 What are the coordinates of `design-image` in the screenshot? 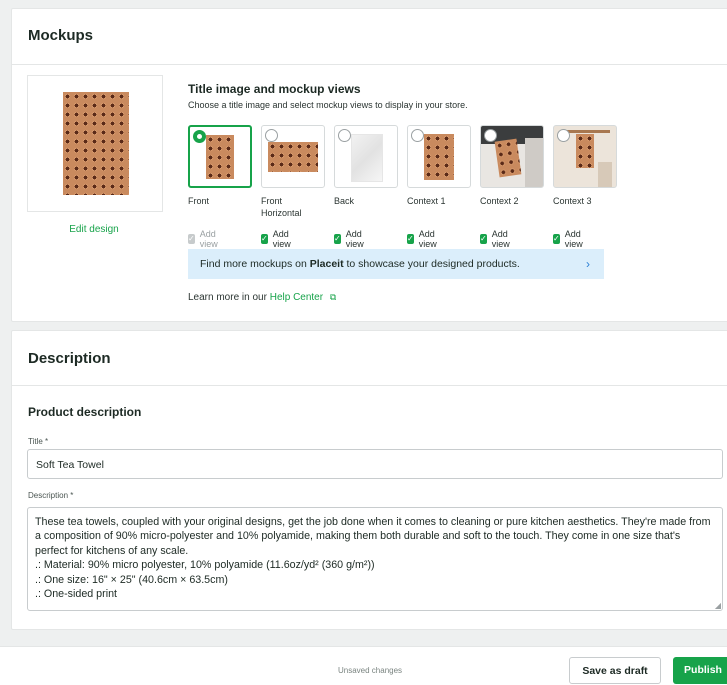 It's located at (96, 143).